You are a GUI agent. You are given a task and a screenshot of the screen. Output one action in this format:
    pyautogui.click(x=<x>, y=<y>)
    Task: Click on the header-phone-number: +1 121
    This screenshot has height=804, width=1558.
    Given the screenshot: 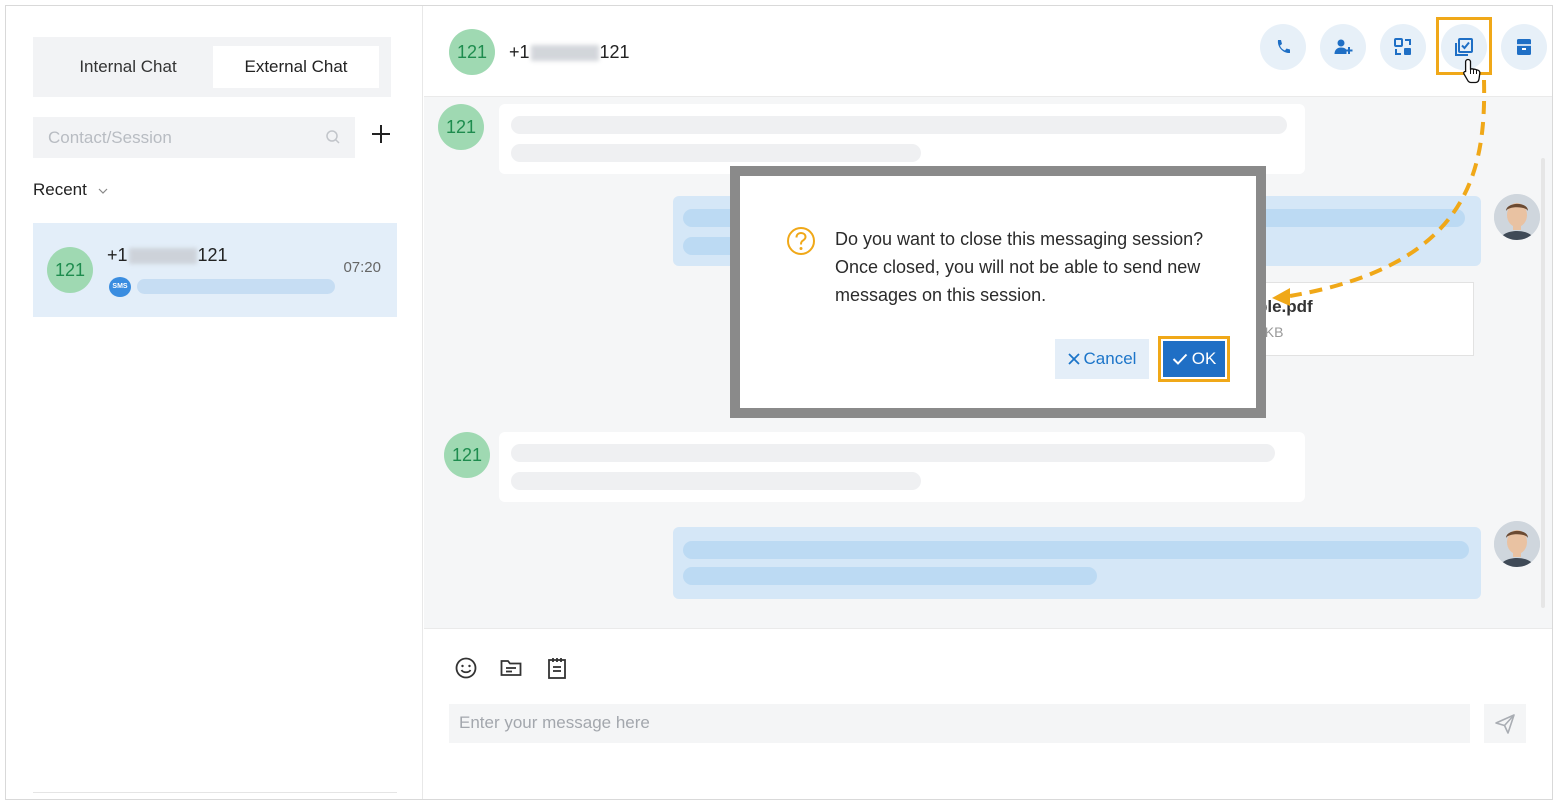 What is the action you would take?
    pyautogui.click(x=569, y=52)
    